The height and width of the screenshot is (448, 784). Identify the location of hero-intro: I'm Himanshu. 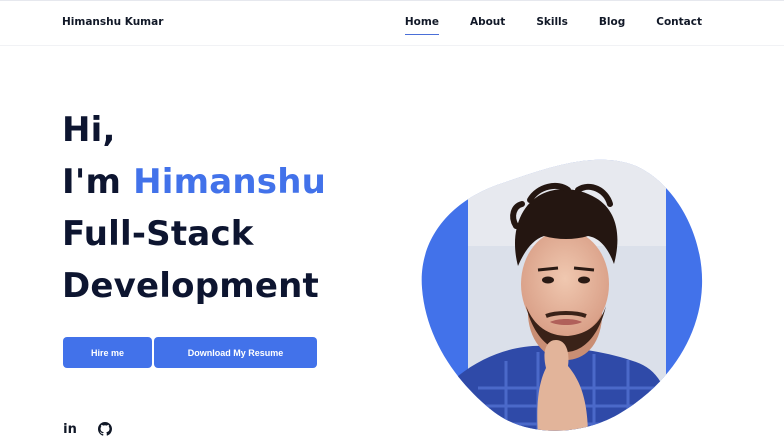
(194, 182).